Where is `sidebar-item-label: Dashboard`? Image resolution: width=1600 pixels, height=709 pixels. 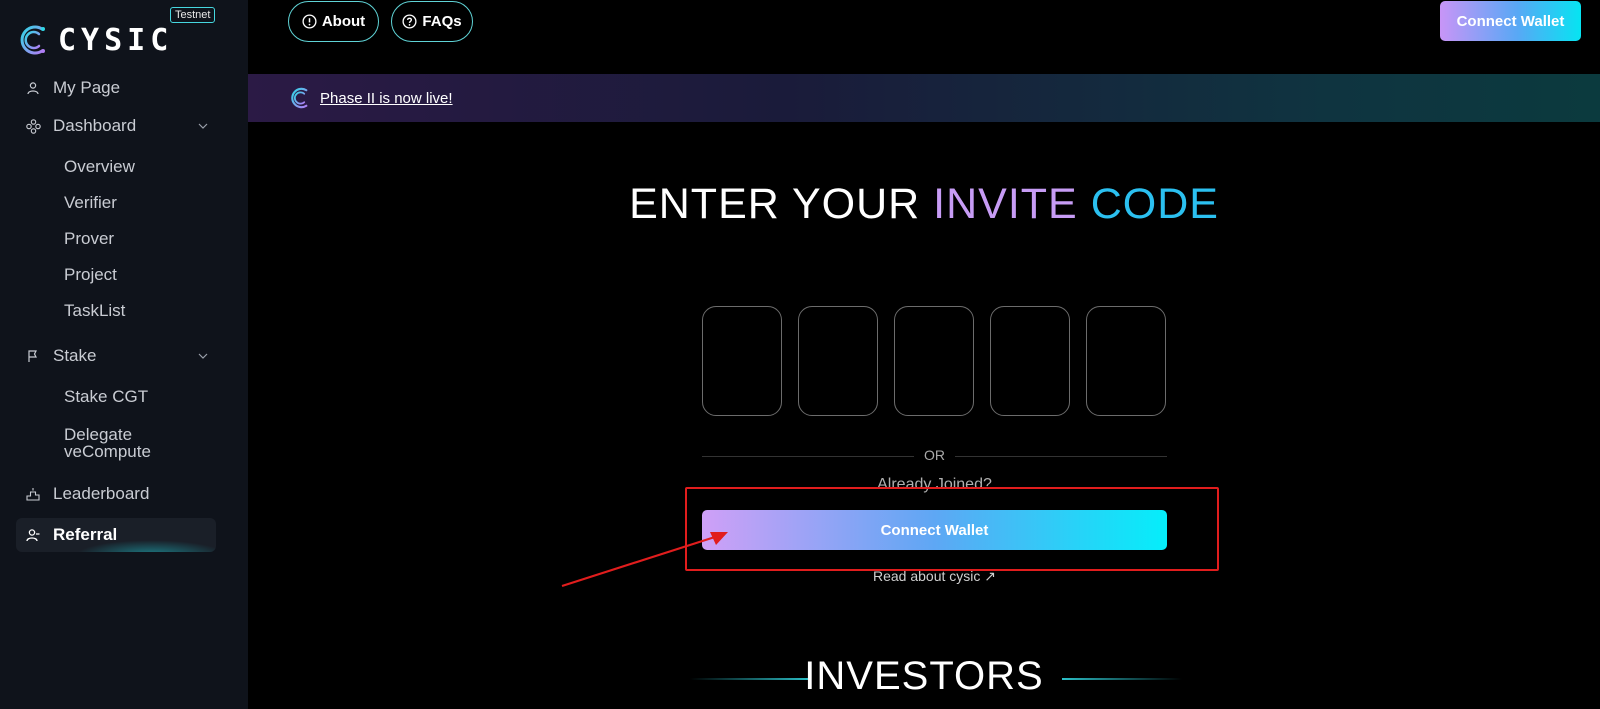
sidebar-item-label: Dashboard is located at coordinates (95, 125).